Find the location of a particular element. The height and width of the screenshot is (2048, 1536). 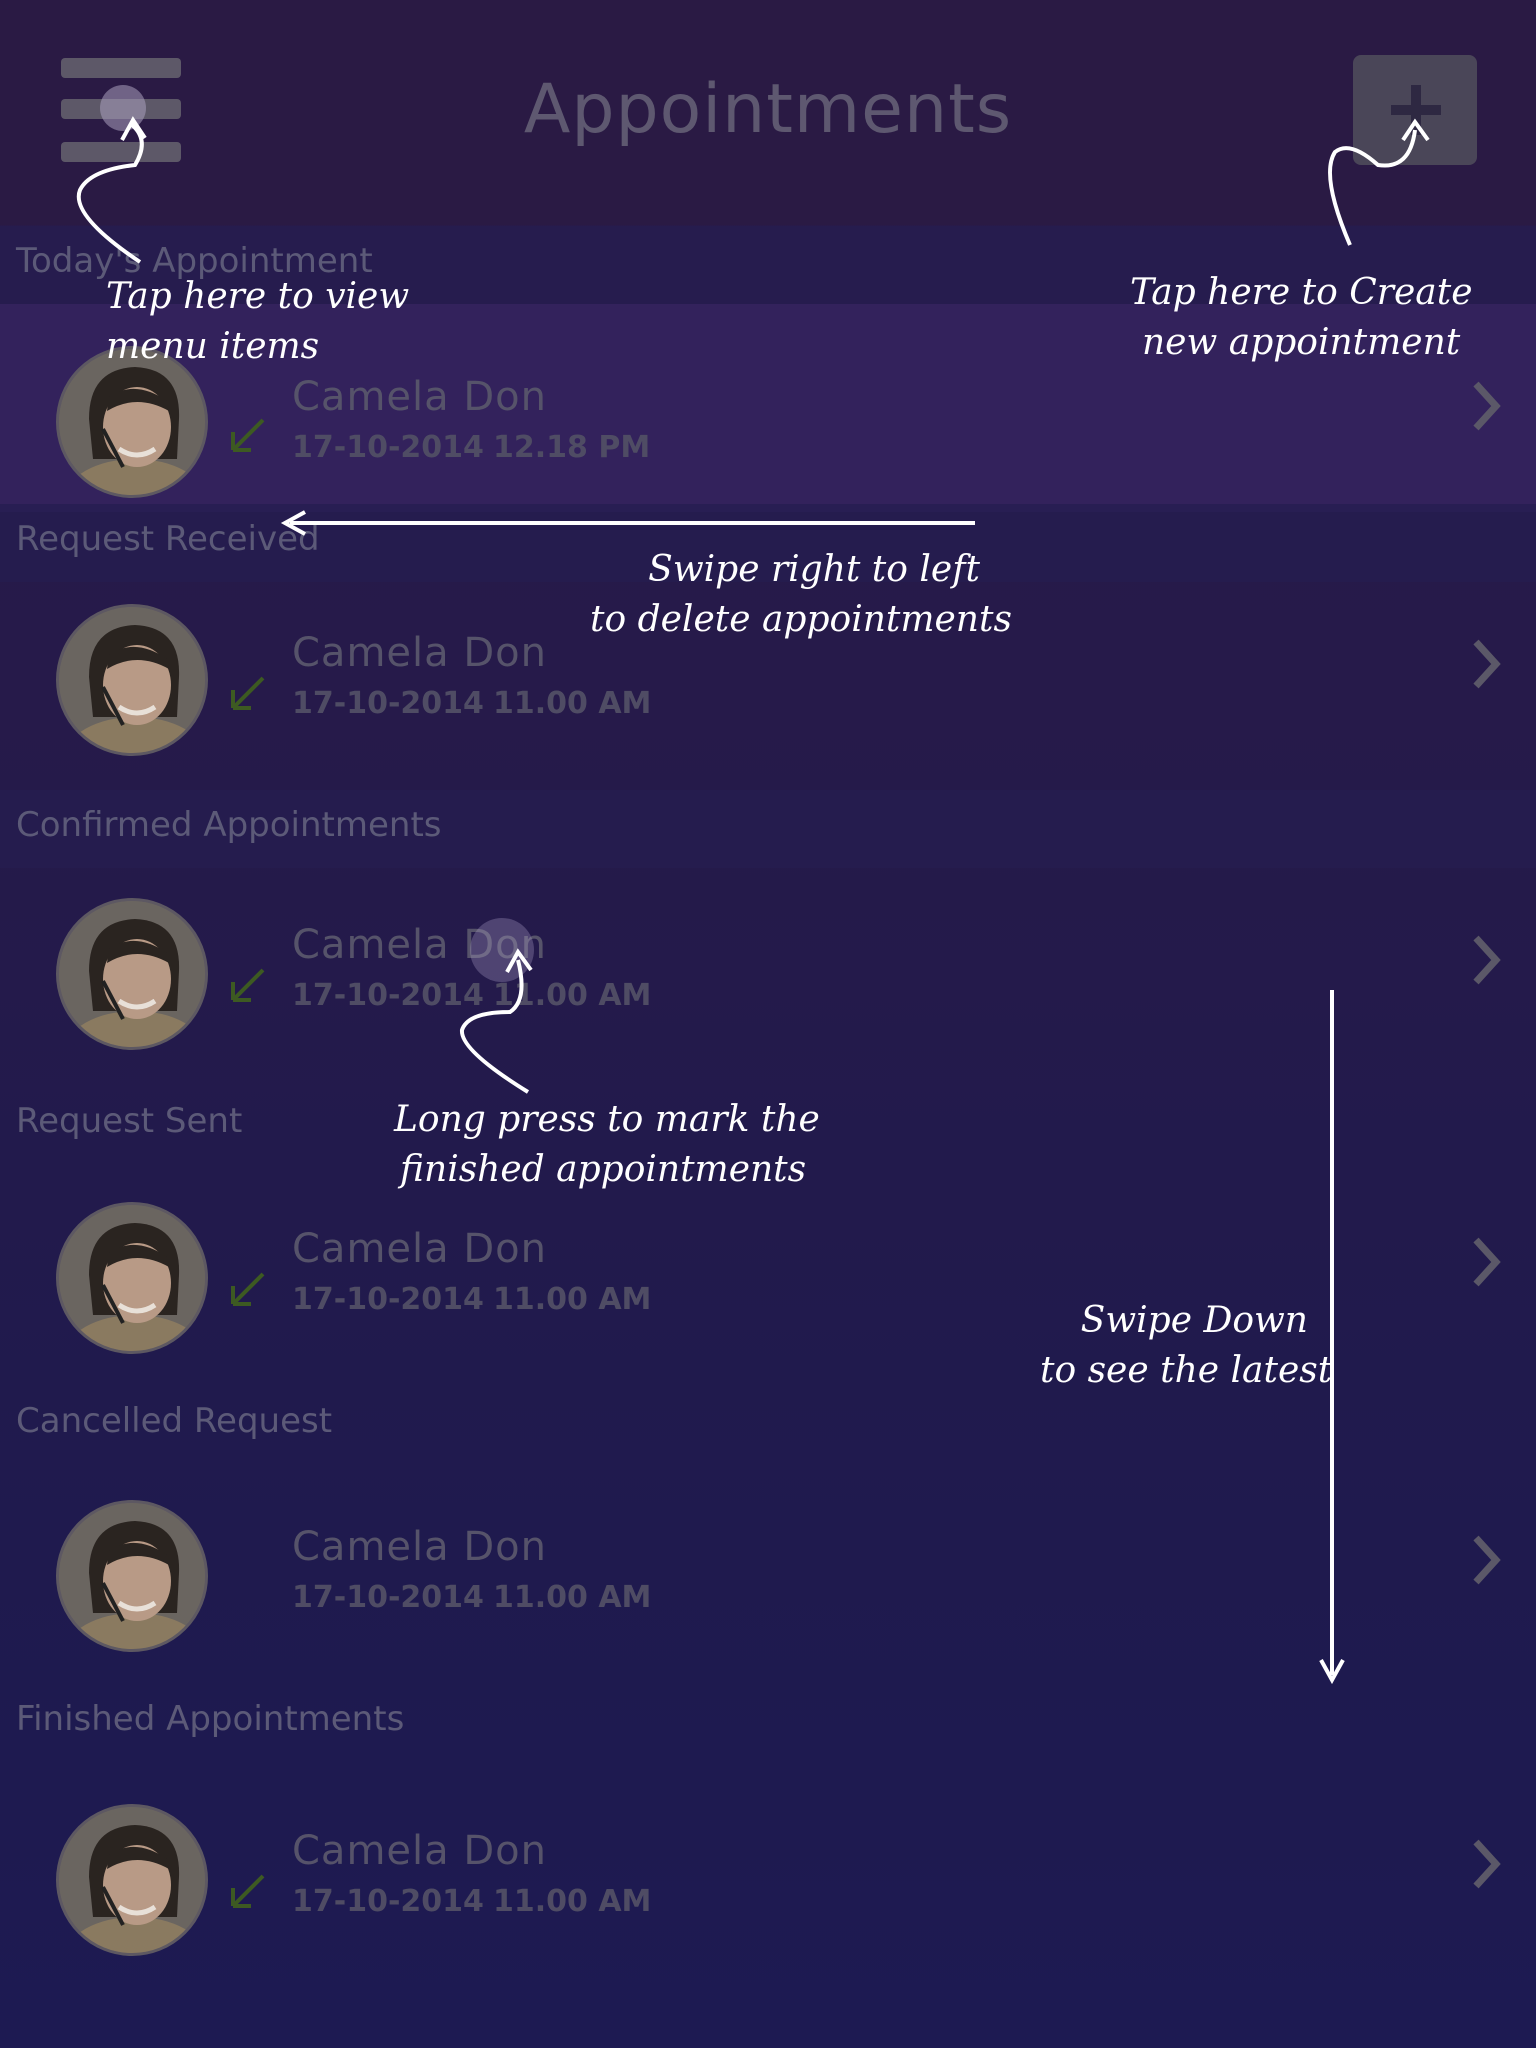

annotation-line: Tap here to view is located at coordinates (258, 296).